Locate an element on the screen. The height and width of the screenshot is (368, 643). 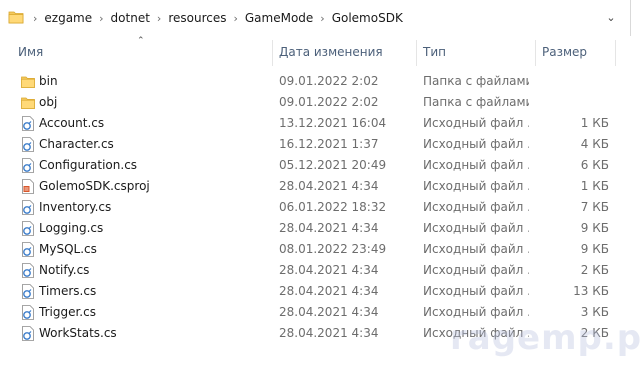
breadcrumb-item: ezgame is located at coordinates (68, 18).